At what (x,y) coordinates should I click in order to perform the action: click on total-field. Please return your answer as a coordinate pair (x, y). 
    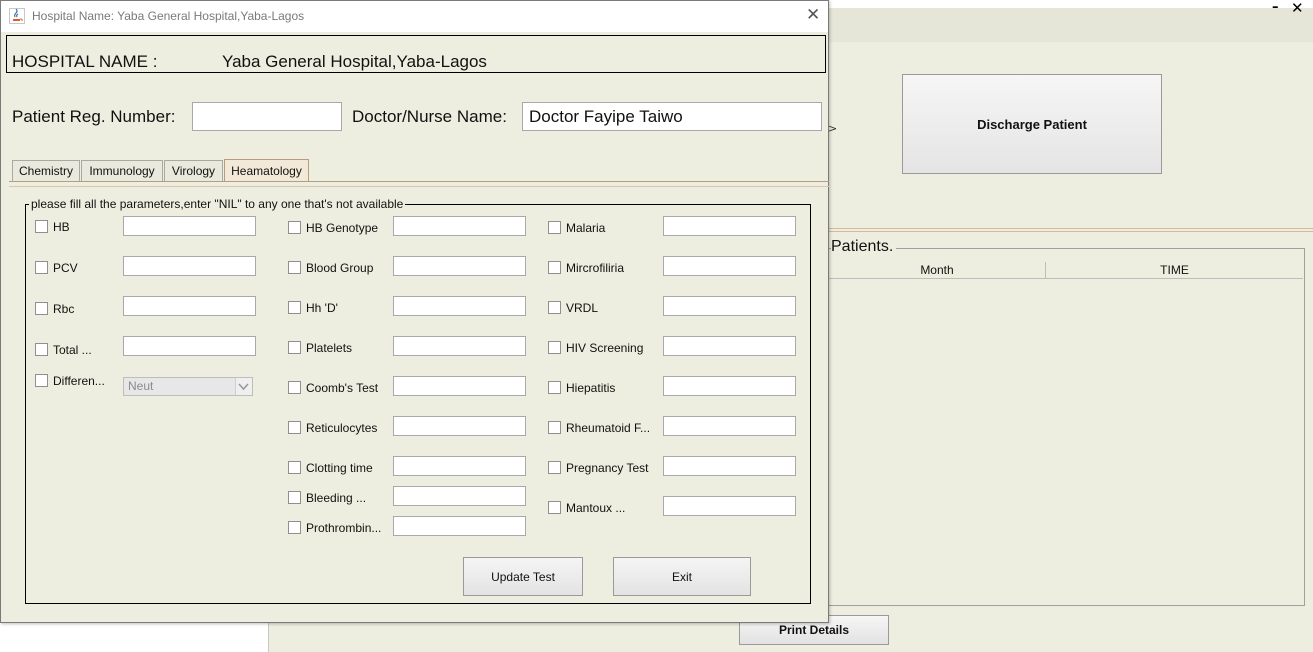
    Looking at the image, I should click on (189, 346).